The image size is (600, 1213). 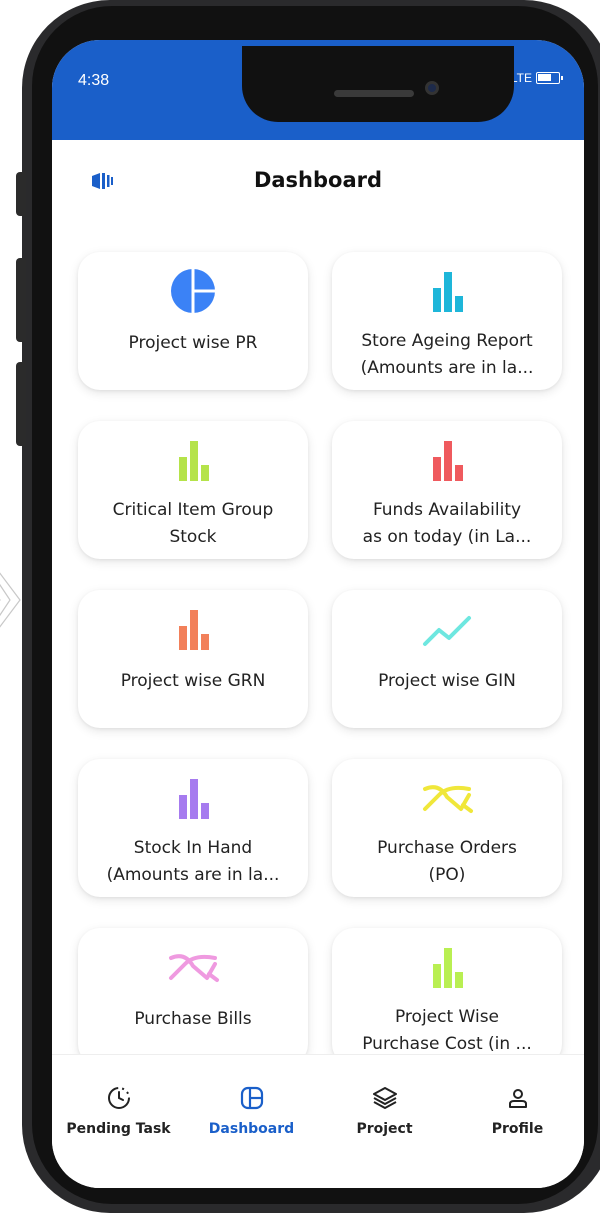 I want to click on card-label-line1: Project Wise, so click(x=447, y=1017).